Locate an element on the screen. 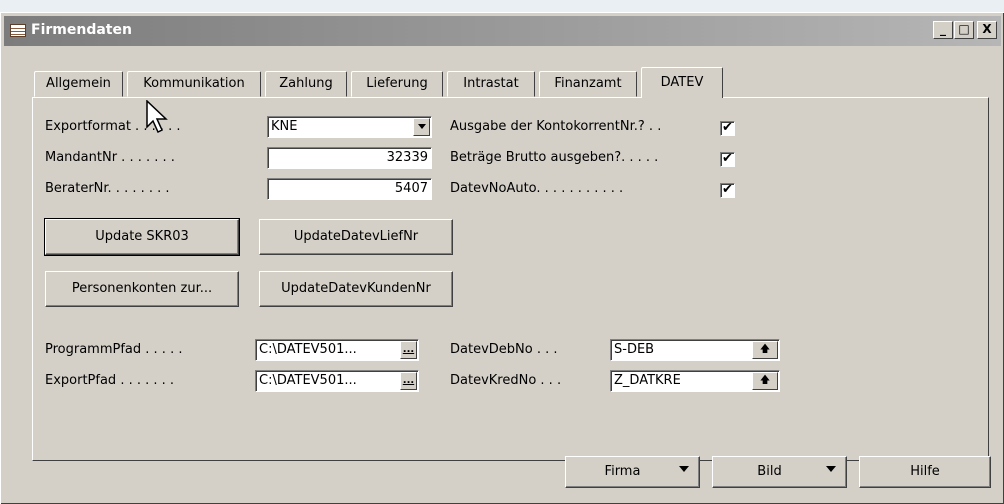  tab-lieferung: Lieferung is located at coordinates (397, 84).